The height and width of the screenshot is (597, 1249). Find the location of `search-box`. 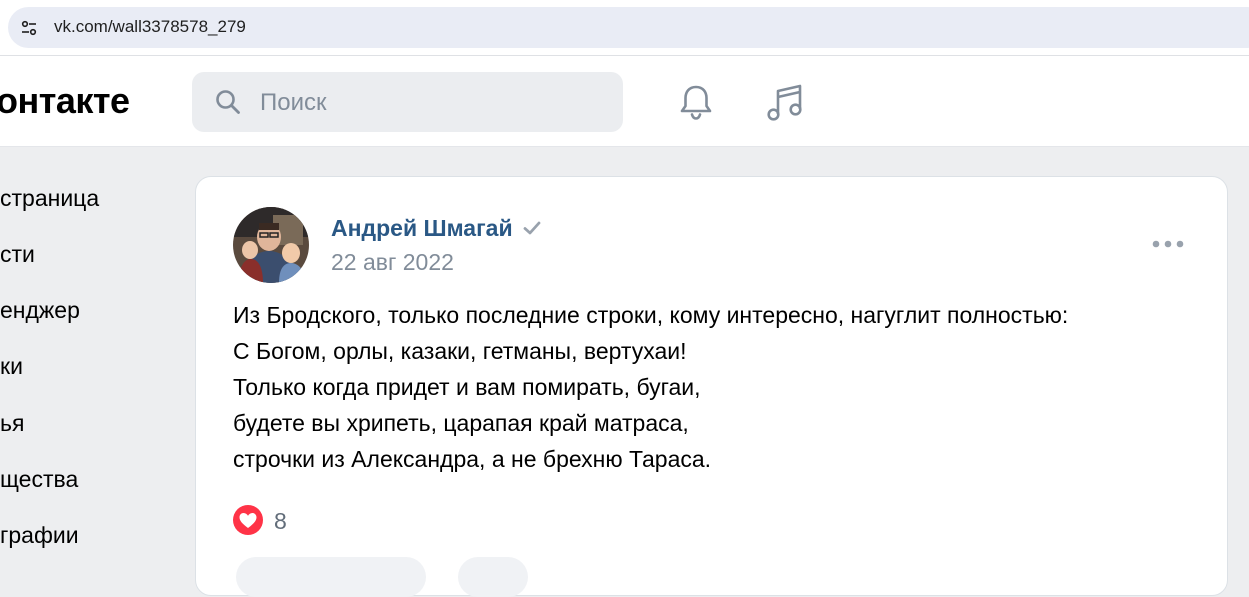

search-box is located at coordinates (407, 102).